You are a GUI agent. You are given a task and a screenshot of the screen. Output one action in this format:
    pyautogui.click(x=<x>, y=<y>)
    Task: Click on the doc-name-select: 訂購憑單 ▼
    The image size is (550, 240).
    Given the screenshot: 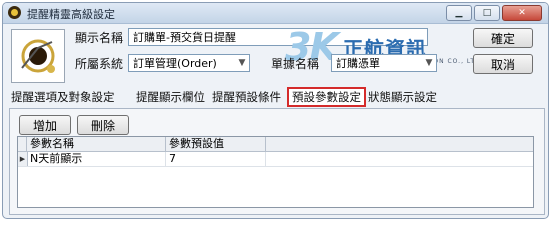 What is the action you would take?
    pyautogui.click(x=384, y=63)
    